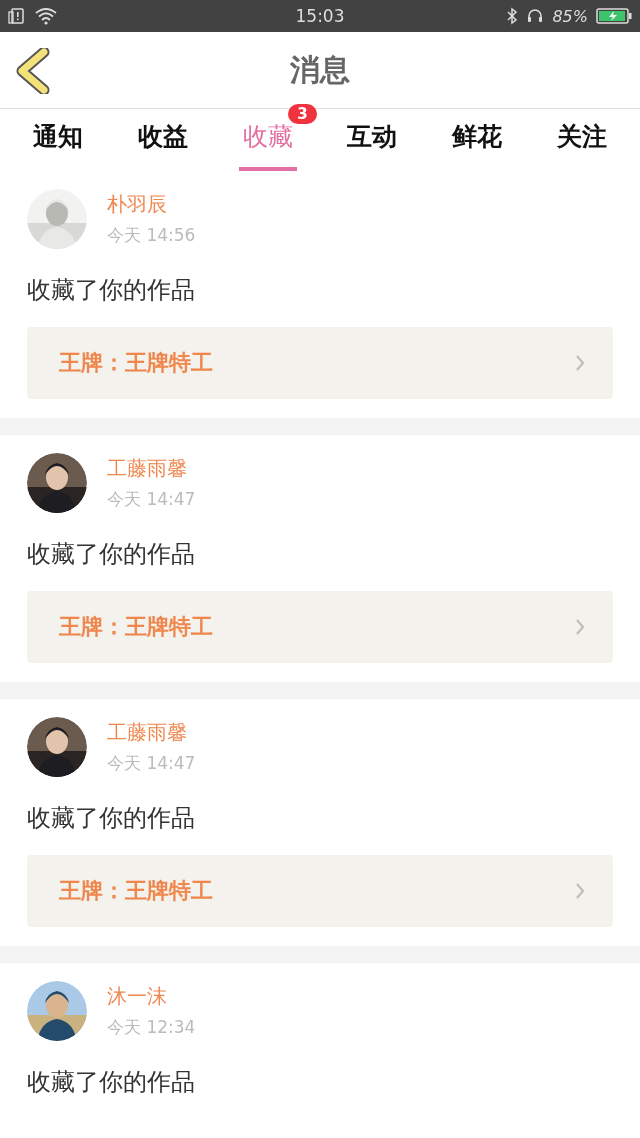 This screenshot has height=1138, width=640. I want to click on headphones-icon, so click(535, 16).